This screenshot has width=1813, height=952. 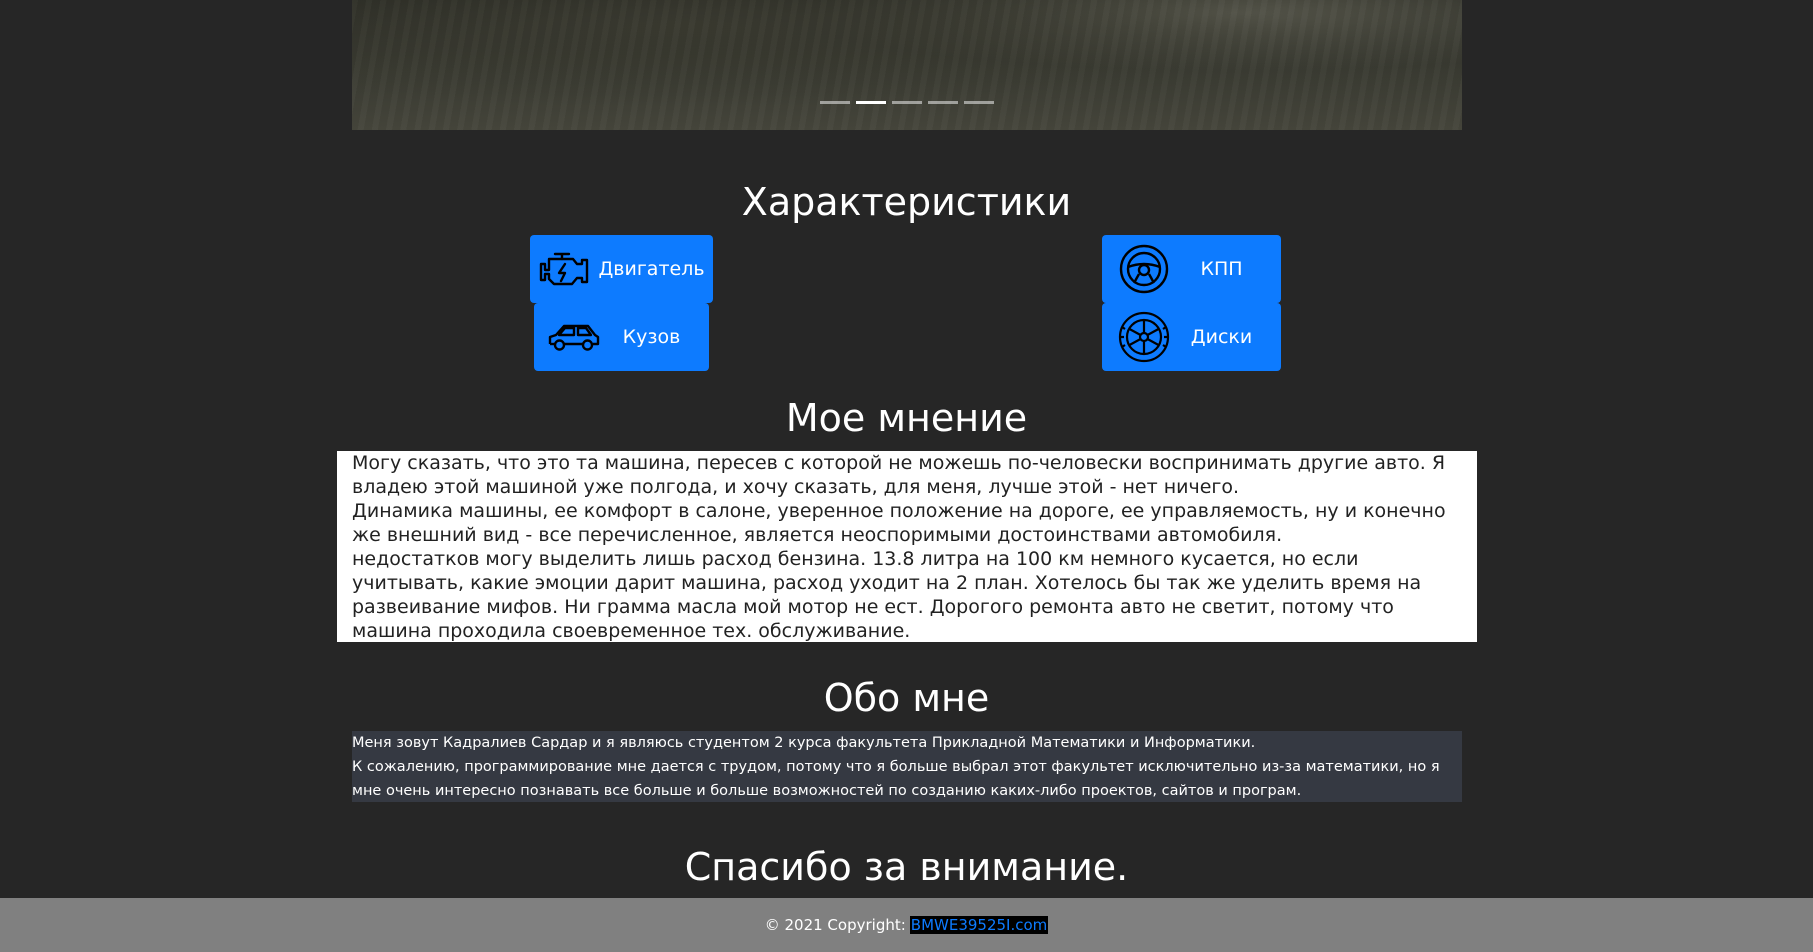 What do you see at coordinates (651, 337) in the screenshot?
I see `body-label: Кузов` at bounding box center [651, 337].